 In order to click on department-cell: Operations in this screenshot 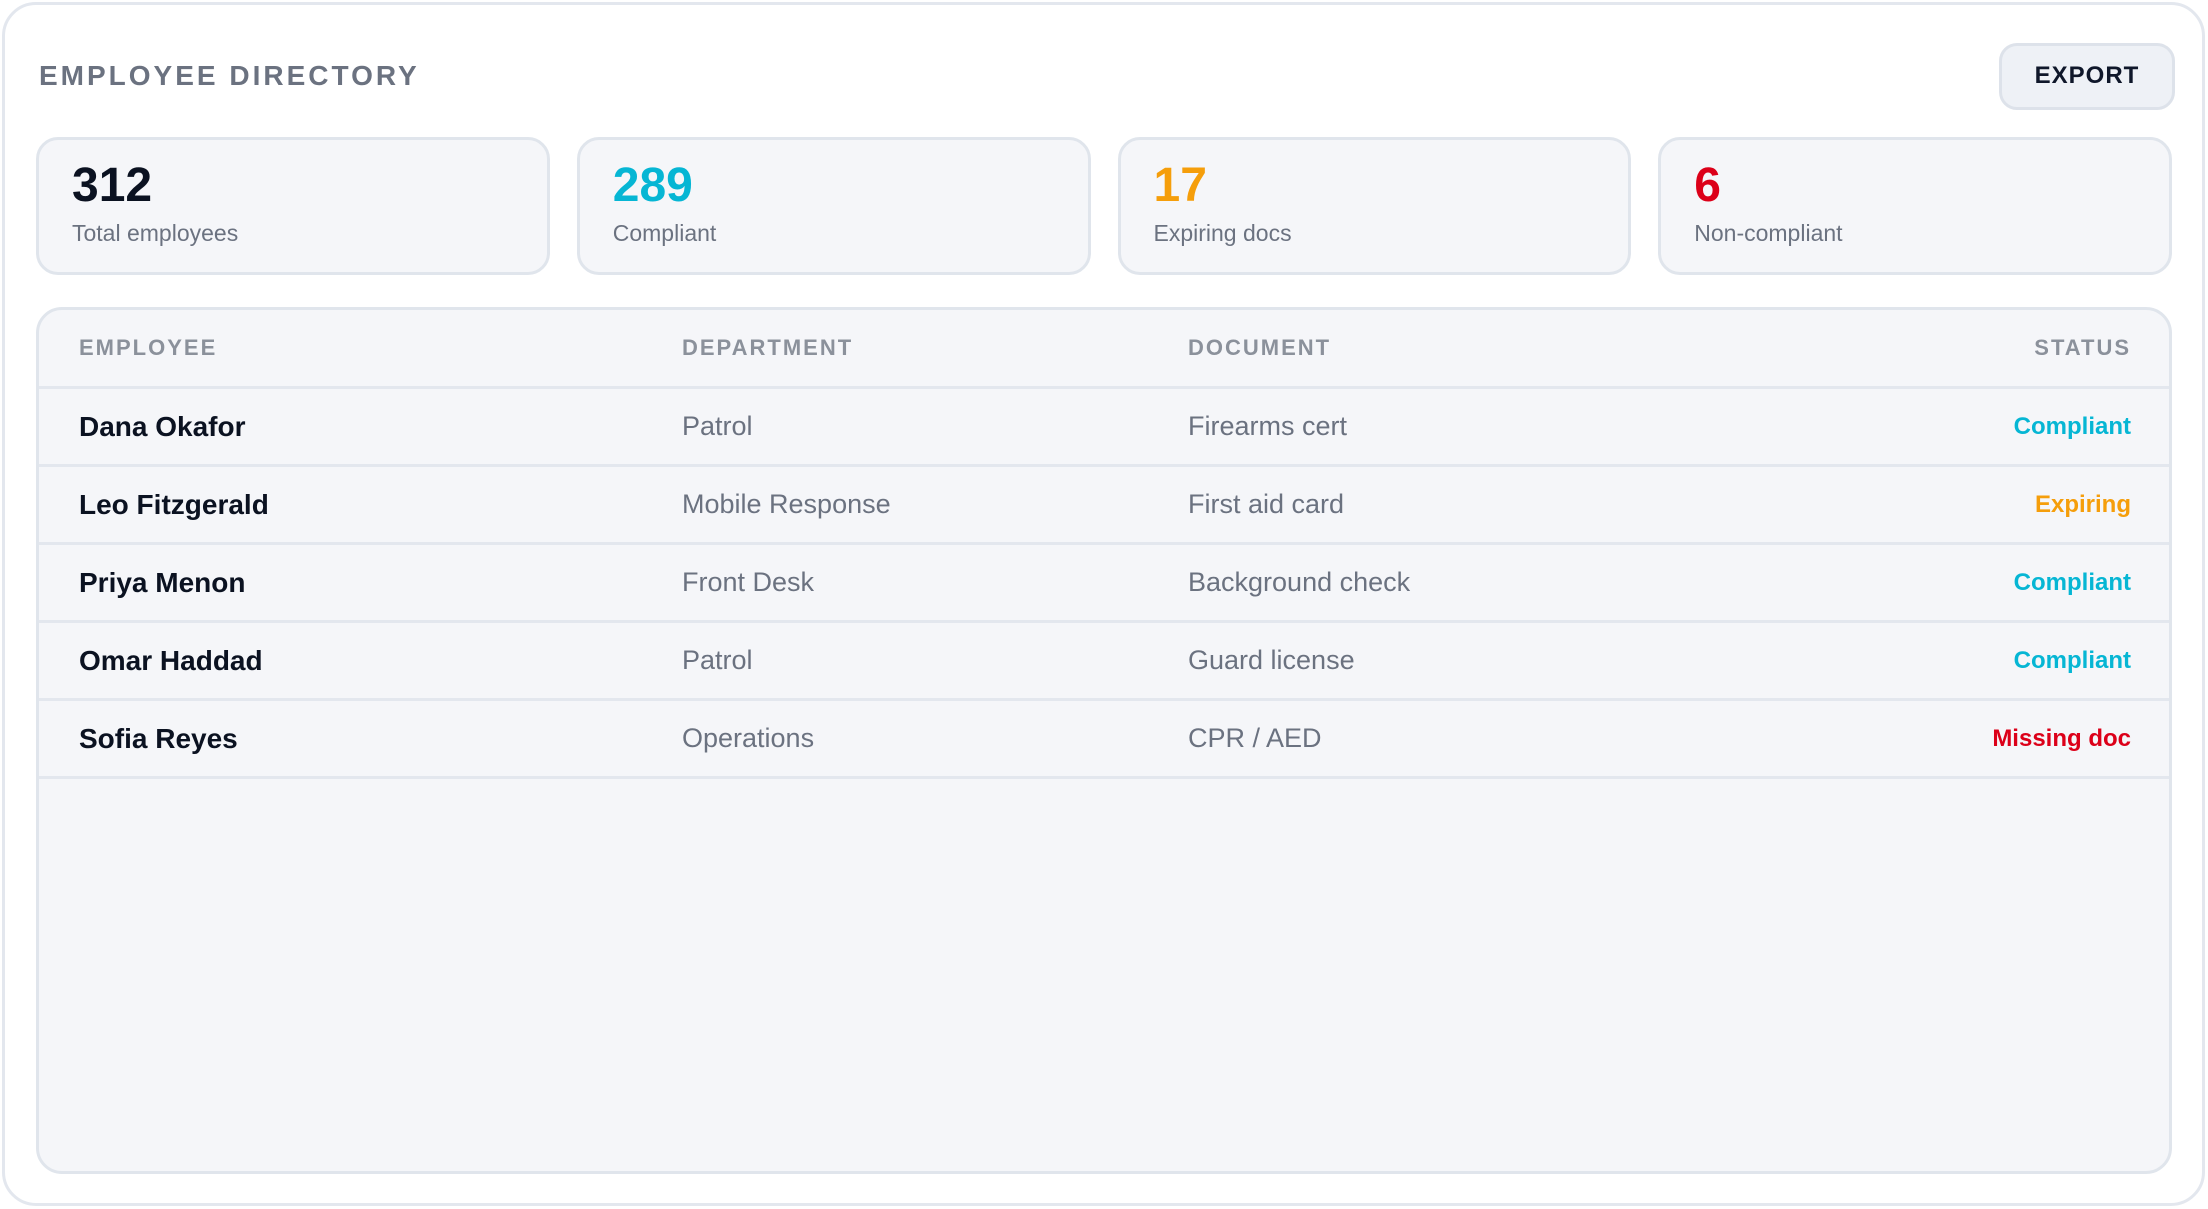, I will do `click(748, 738)`.